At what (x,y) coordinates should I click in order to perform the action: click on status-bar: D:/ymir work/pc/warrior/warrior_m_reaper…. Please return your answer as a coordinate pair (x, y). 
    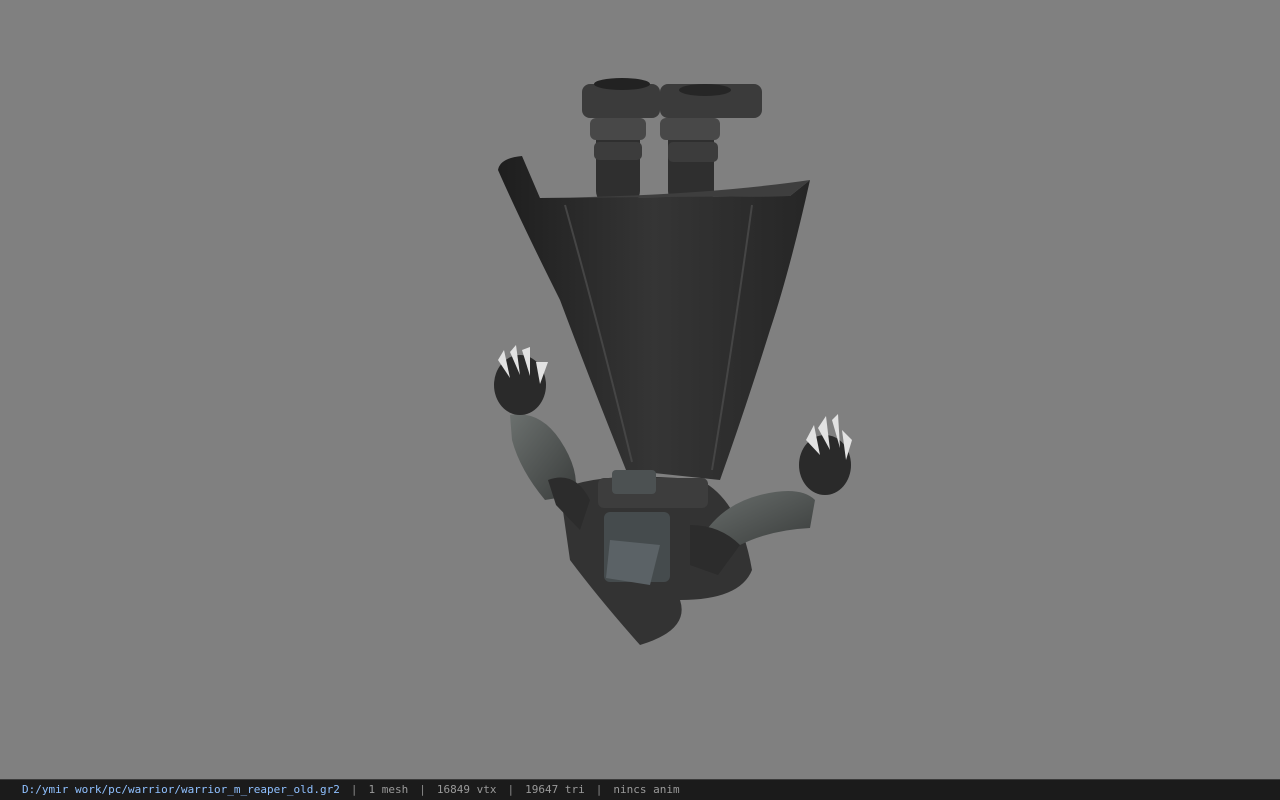
    Looking at the image, I should click on (640, 789).